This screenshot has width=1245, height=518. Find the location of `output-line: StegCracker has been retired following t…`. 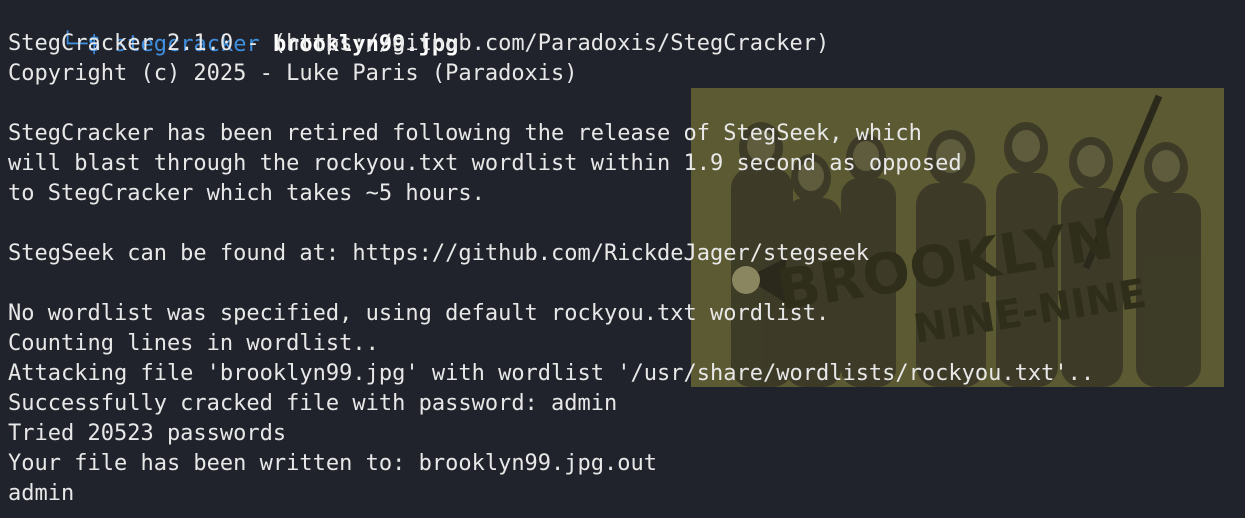

output-line: StegCracker has been retired following t… is located at coordinates (465, 133).